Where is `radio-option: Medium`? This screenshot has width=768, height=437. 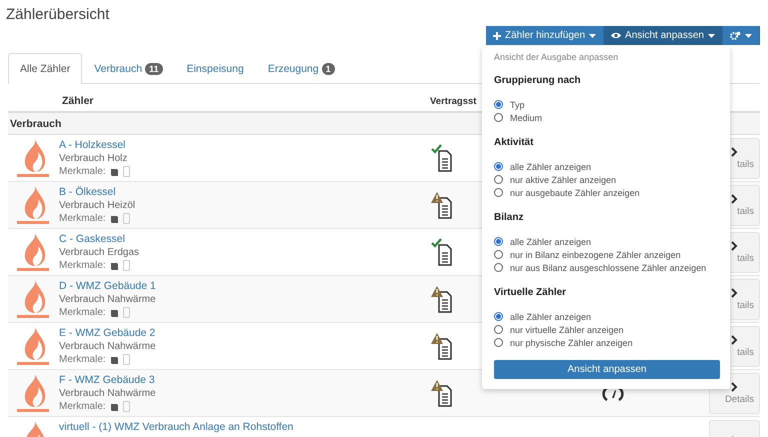 radio-option: Medium is located at coordinates (518, 117).